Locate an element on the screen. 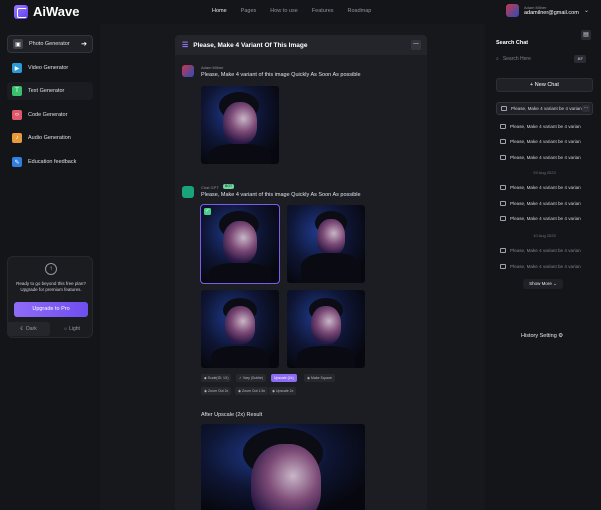  sidebar-item-label: Education feedback is located at coordinates (52, 162).